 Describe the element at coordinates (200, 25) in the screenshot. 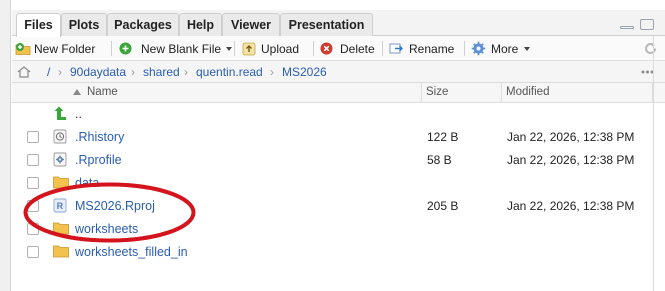

I see `tab-help: Help` at that location.